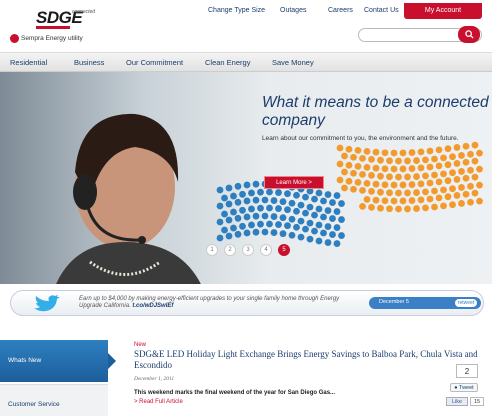  What do you see at coordinates (14, 38) in the screenshot?
I see `sempra-icon` at bounding box center [14, 38].